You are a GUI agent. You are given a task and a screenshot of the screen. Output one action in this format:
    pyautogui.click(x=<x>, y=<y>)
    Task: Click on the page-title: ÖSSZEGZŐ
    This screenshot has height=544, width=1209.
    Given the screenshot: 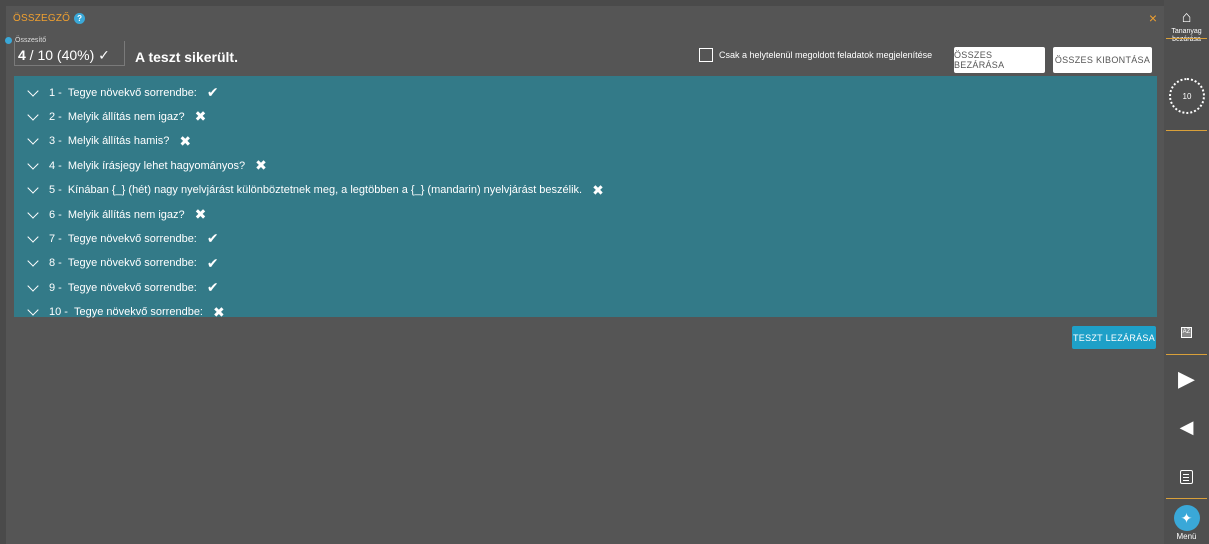 What is the action you would take?
    pyautogui.click(x=42, y=18)
    